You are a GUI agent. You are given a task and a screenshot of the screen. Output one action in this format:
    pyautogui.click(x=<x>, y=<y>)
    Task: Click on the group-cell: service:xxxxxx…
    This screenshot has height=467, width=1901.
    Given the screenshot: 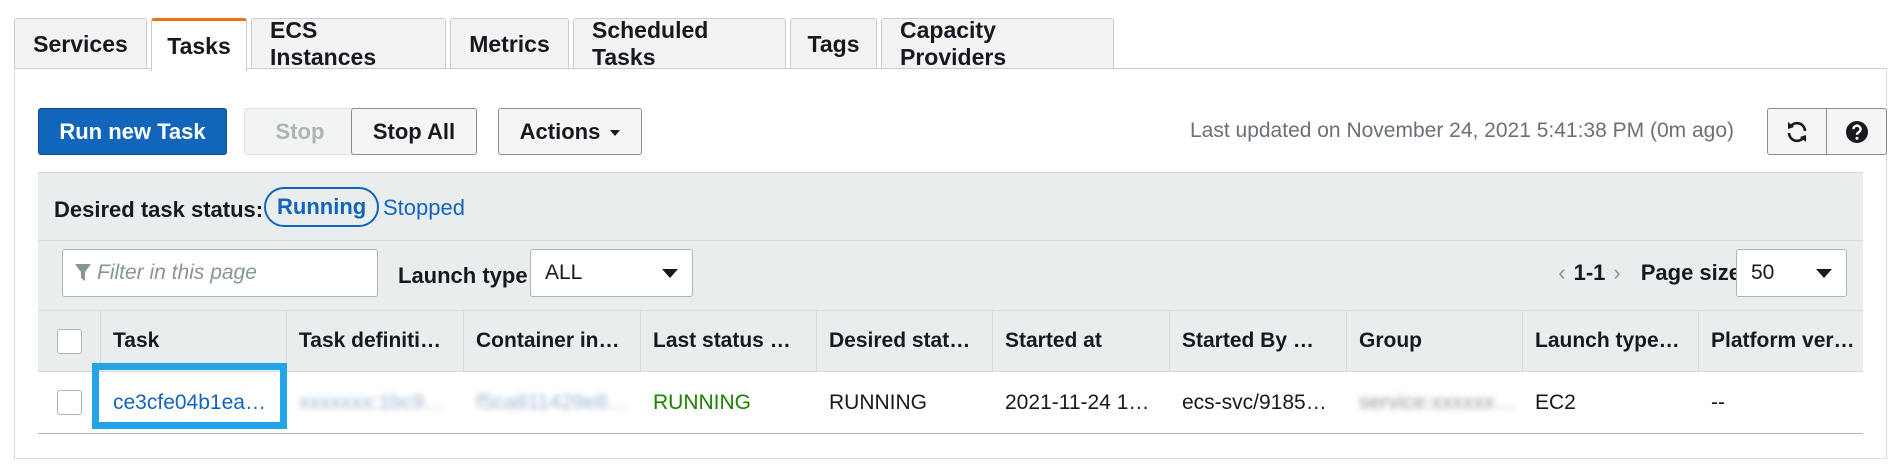 What is the action you would take?
    pyautogui.click(x=1435, y=402)
    